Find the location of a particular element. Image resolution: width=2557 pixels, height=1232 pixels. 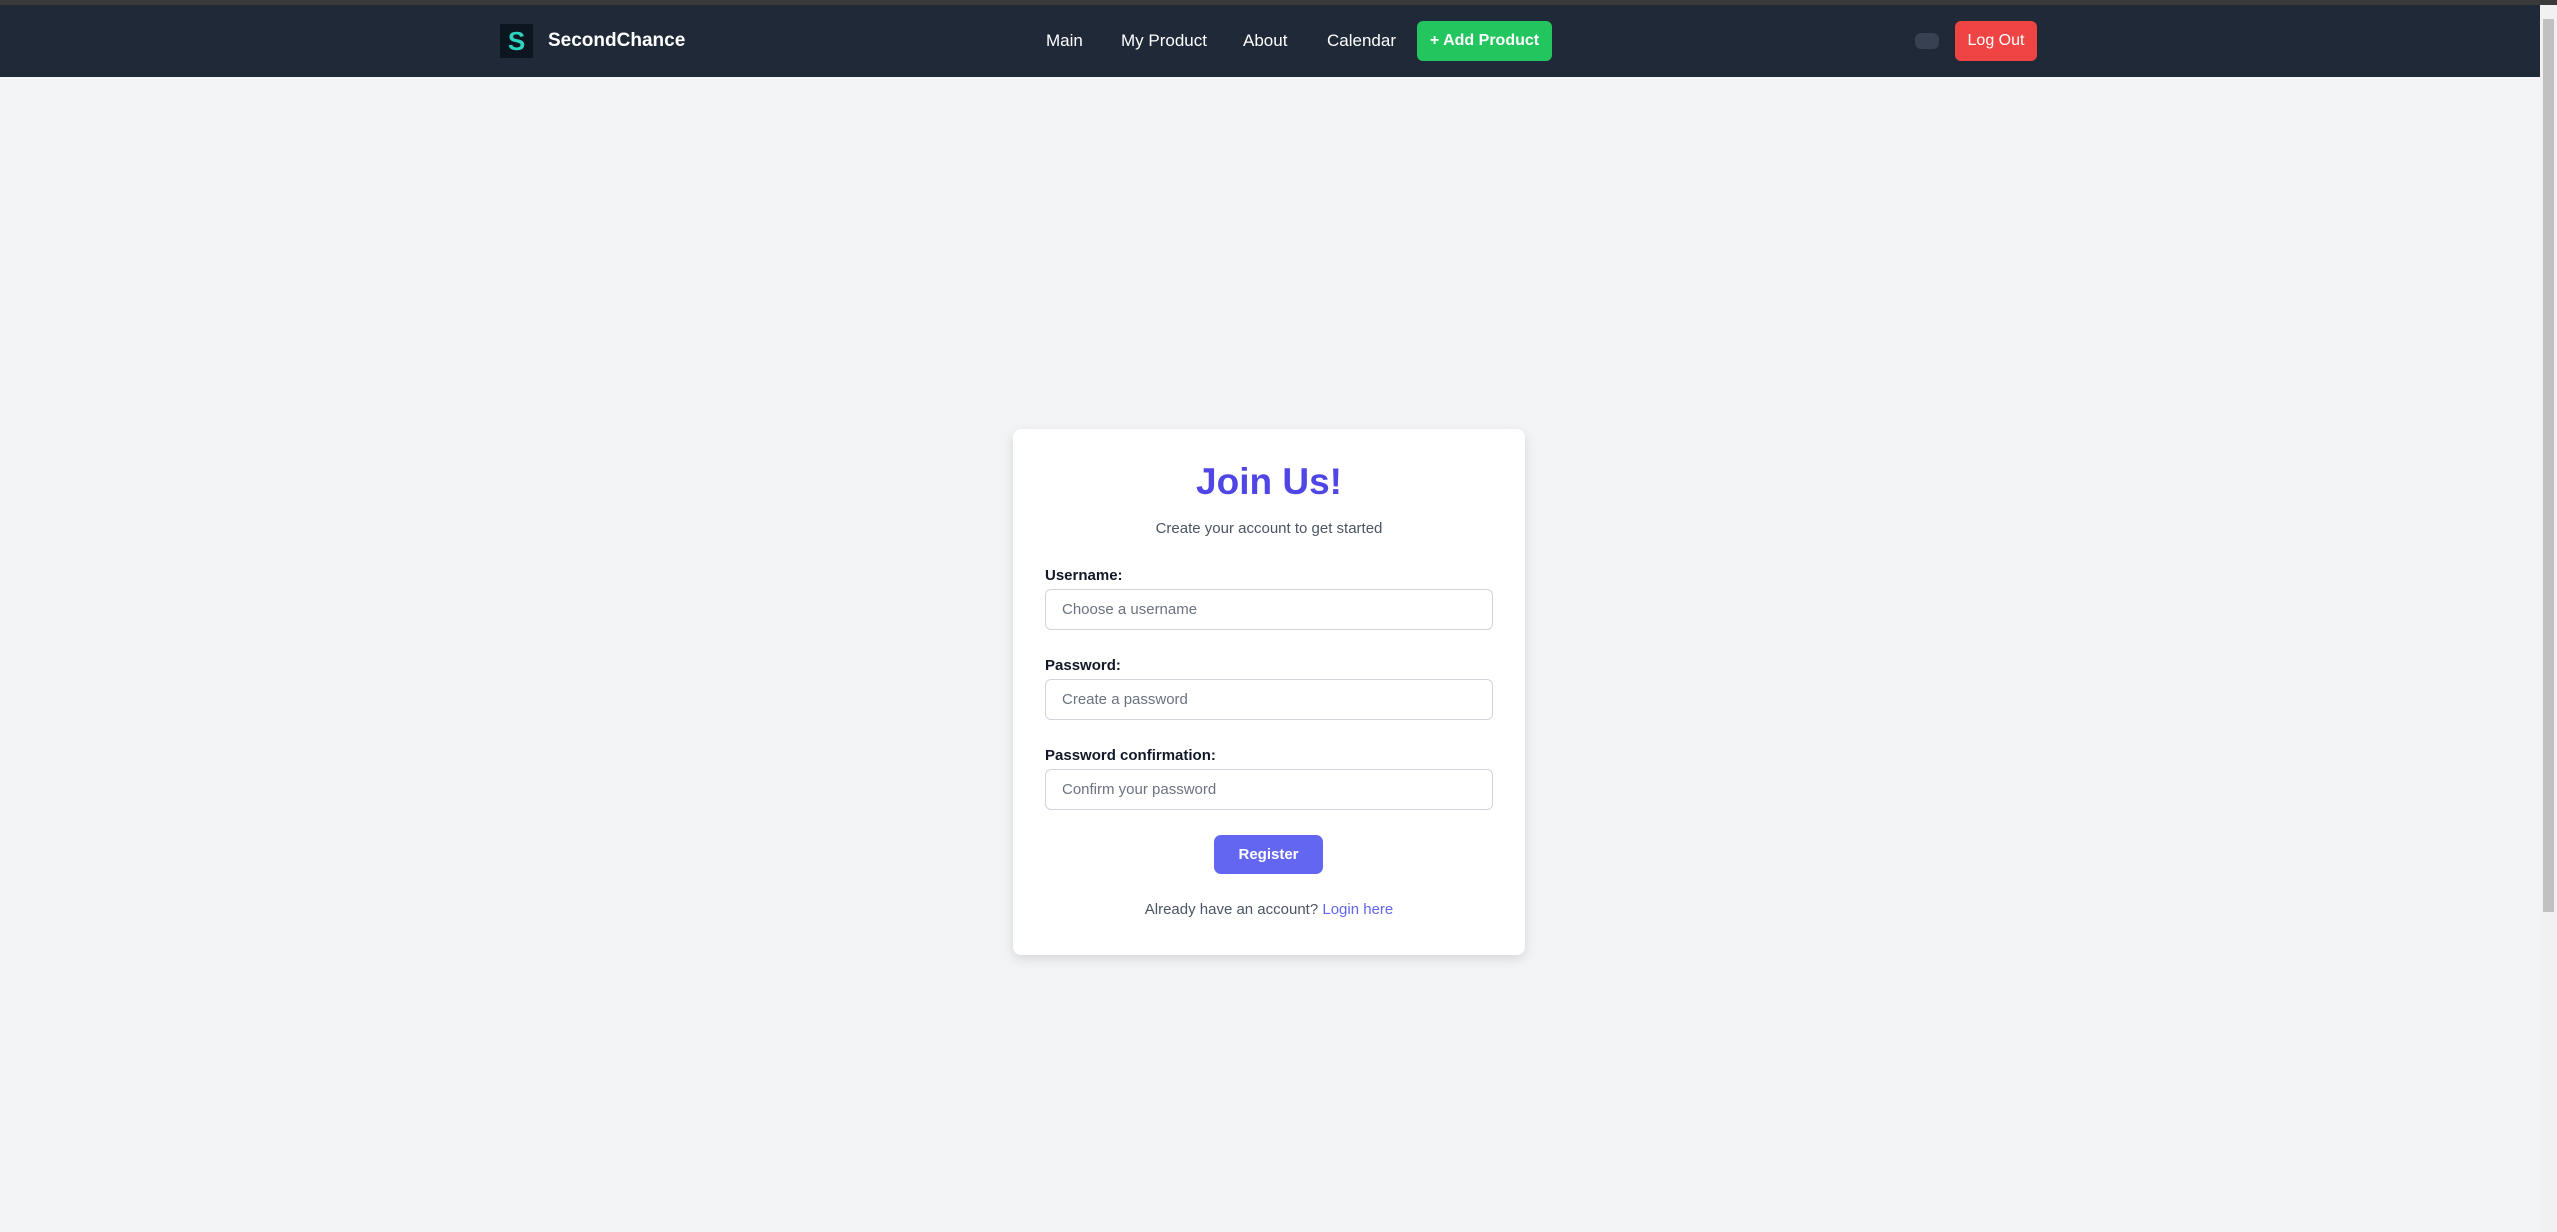

nav-about: About is located at coordinates (1265, 41).